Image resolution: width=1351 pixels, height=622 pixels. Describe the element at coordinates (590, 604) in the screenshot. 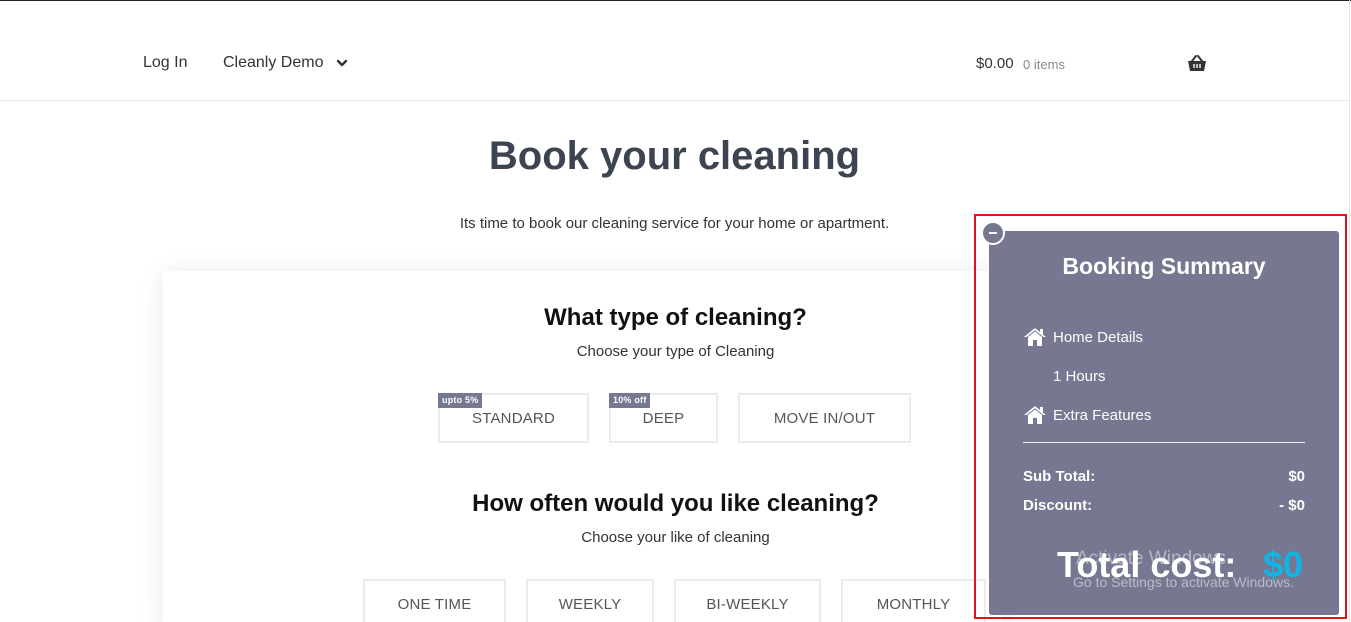

I see `option-label: WEEKLY` at that location.